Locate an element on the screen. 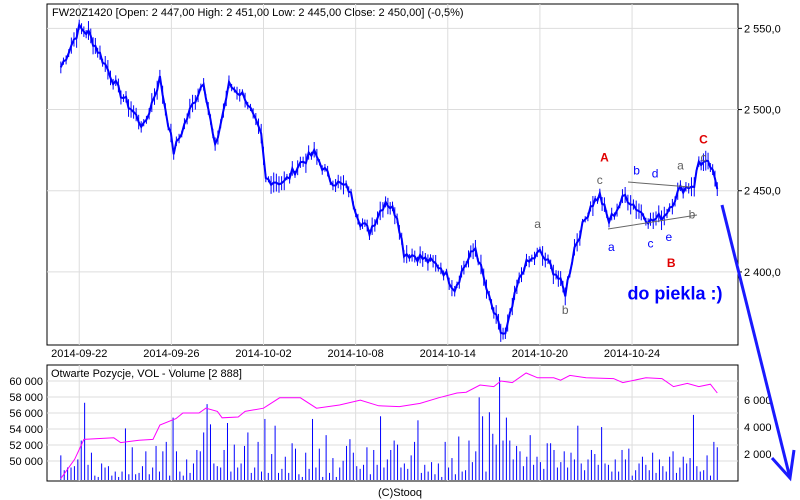 The height and width of the screenshot is (500, 800). footer-copyright: (C)Stooq is located at coordinates (400, 493).